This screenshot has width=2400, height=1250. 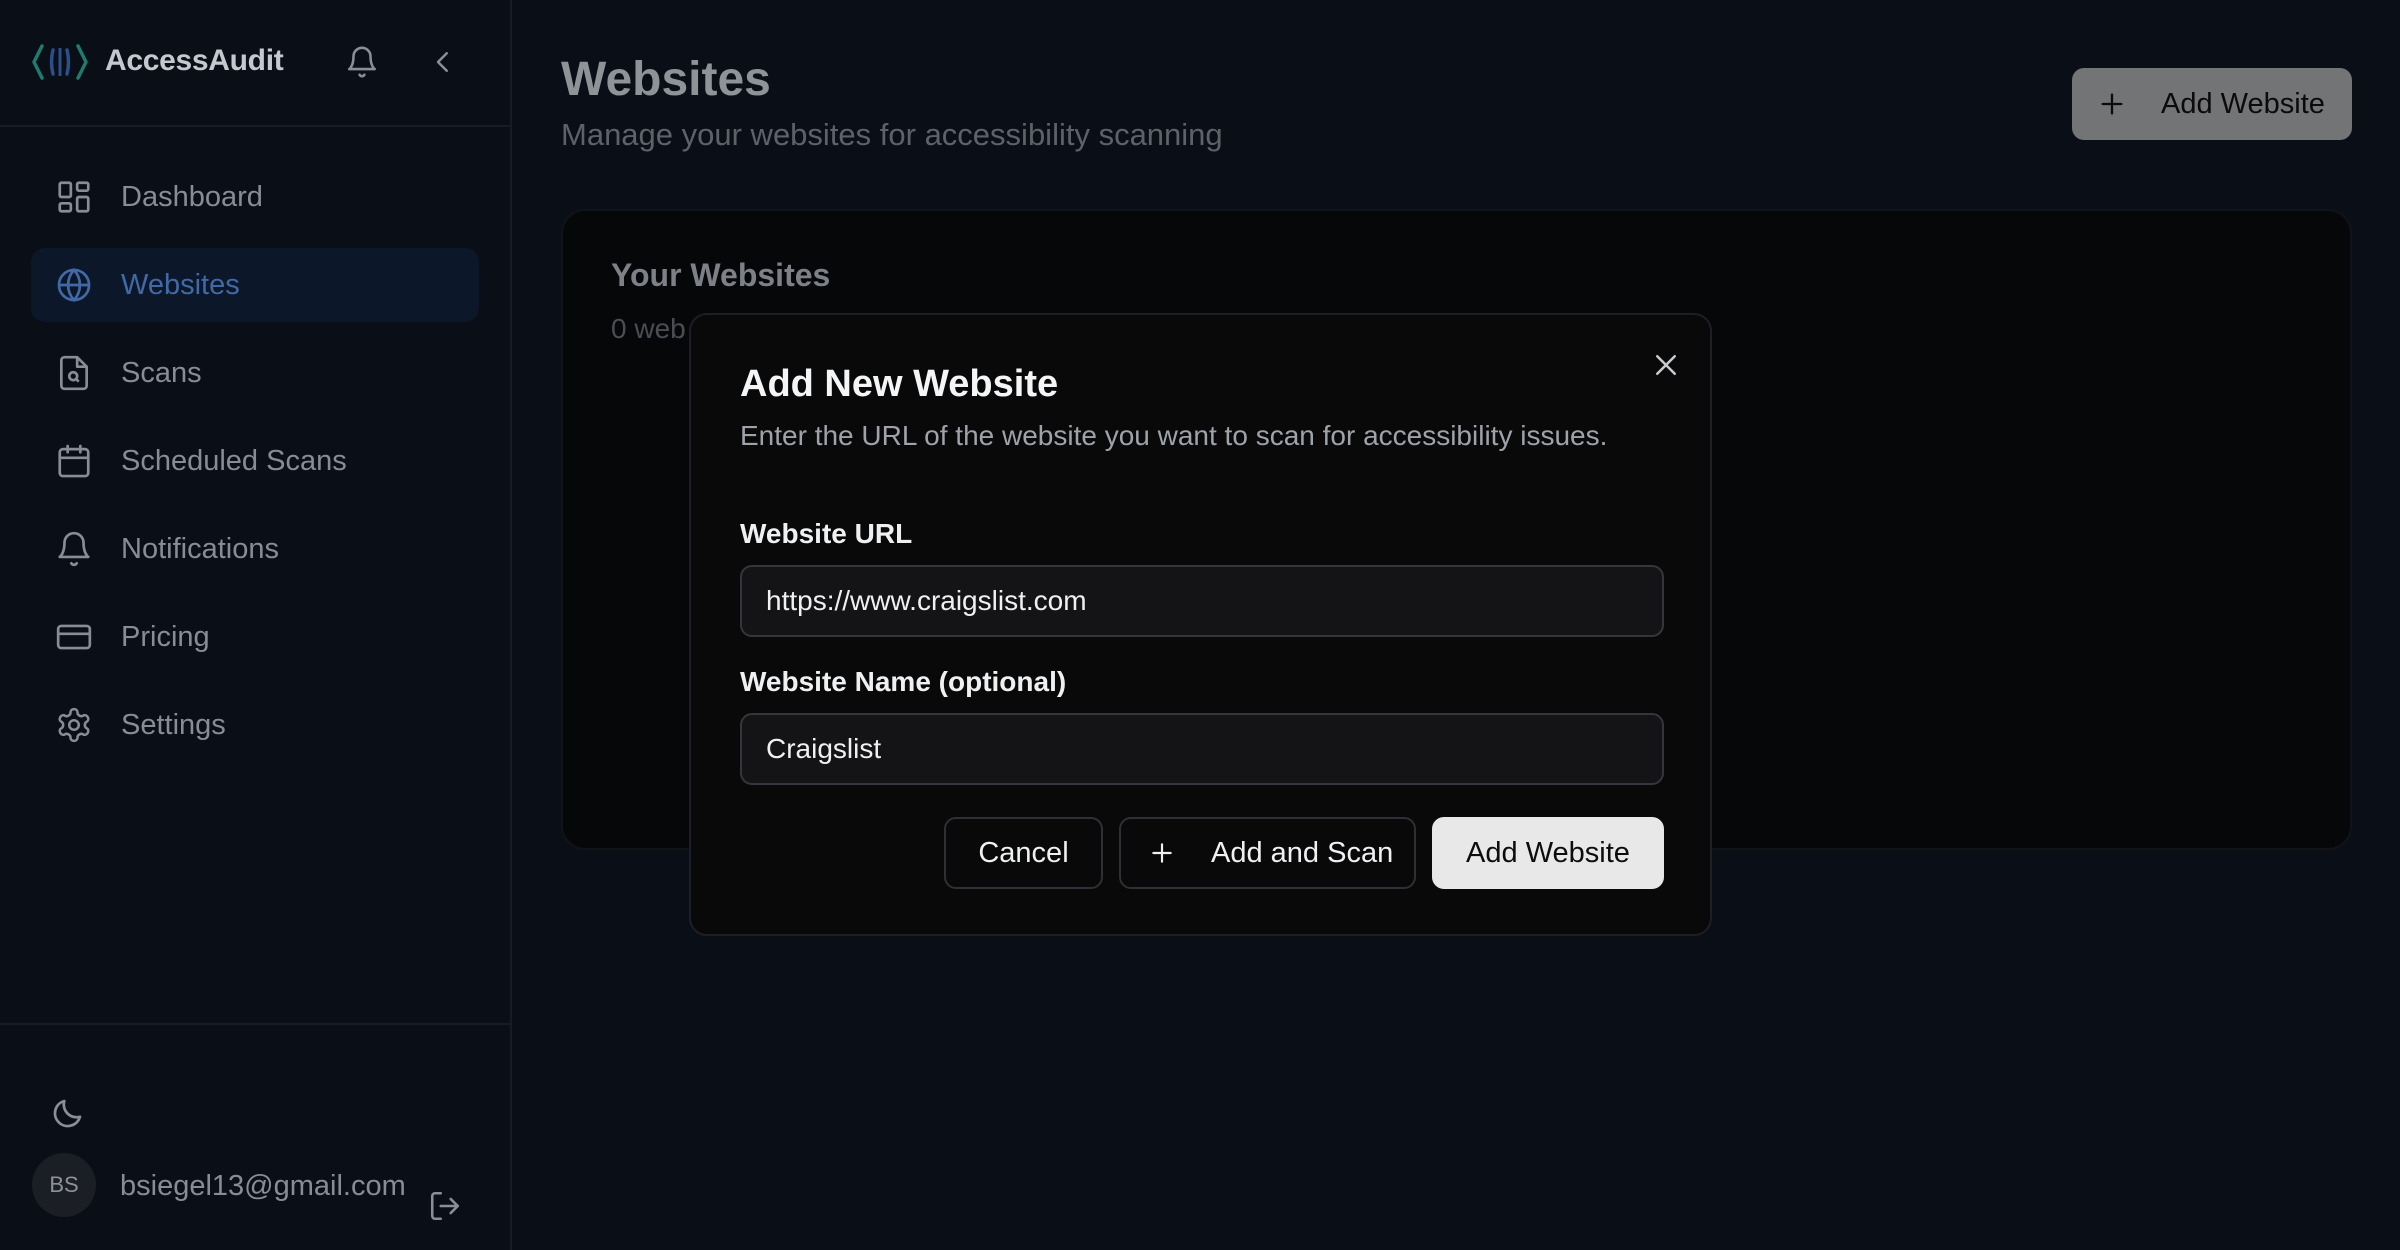 What do you see at coordinates (1302, 852) in the screenshot?
I see `add-and-scan-label: Add and Scan` at bounding box center [1302, 852].